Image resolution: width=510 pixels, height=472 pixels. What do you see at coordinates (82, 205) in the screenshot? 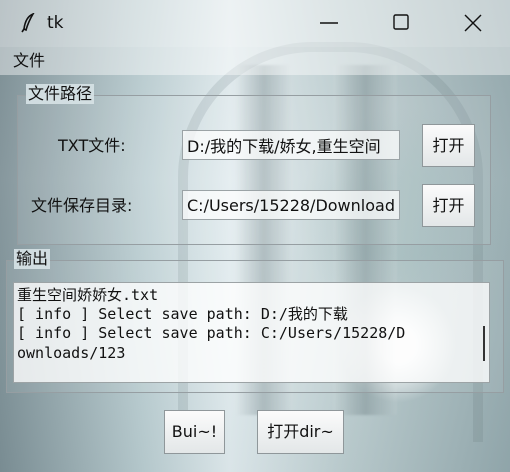
I see `save-directory-label: 文件保存目录:` at bounding box center [82, 205].